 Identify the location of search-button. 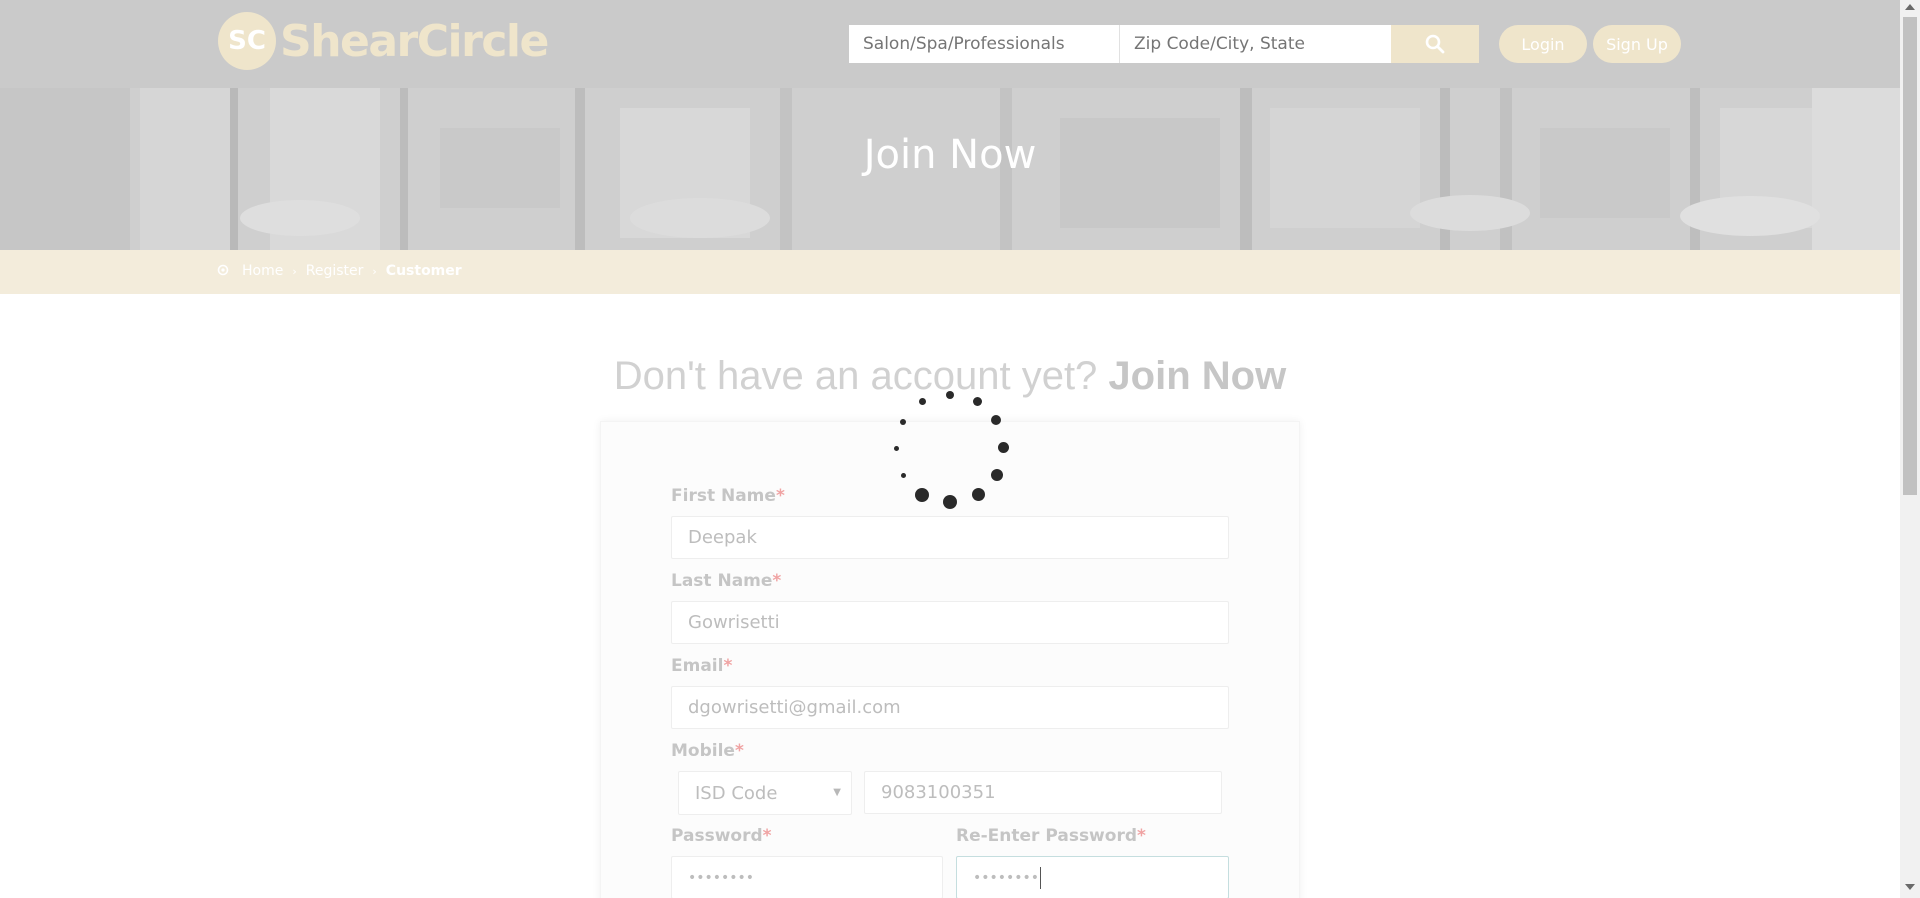
(1435, 44).